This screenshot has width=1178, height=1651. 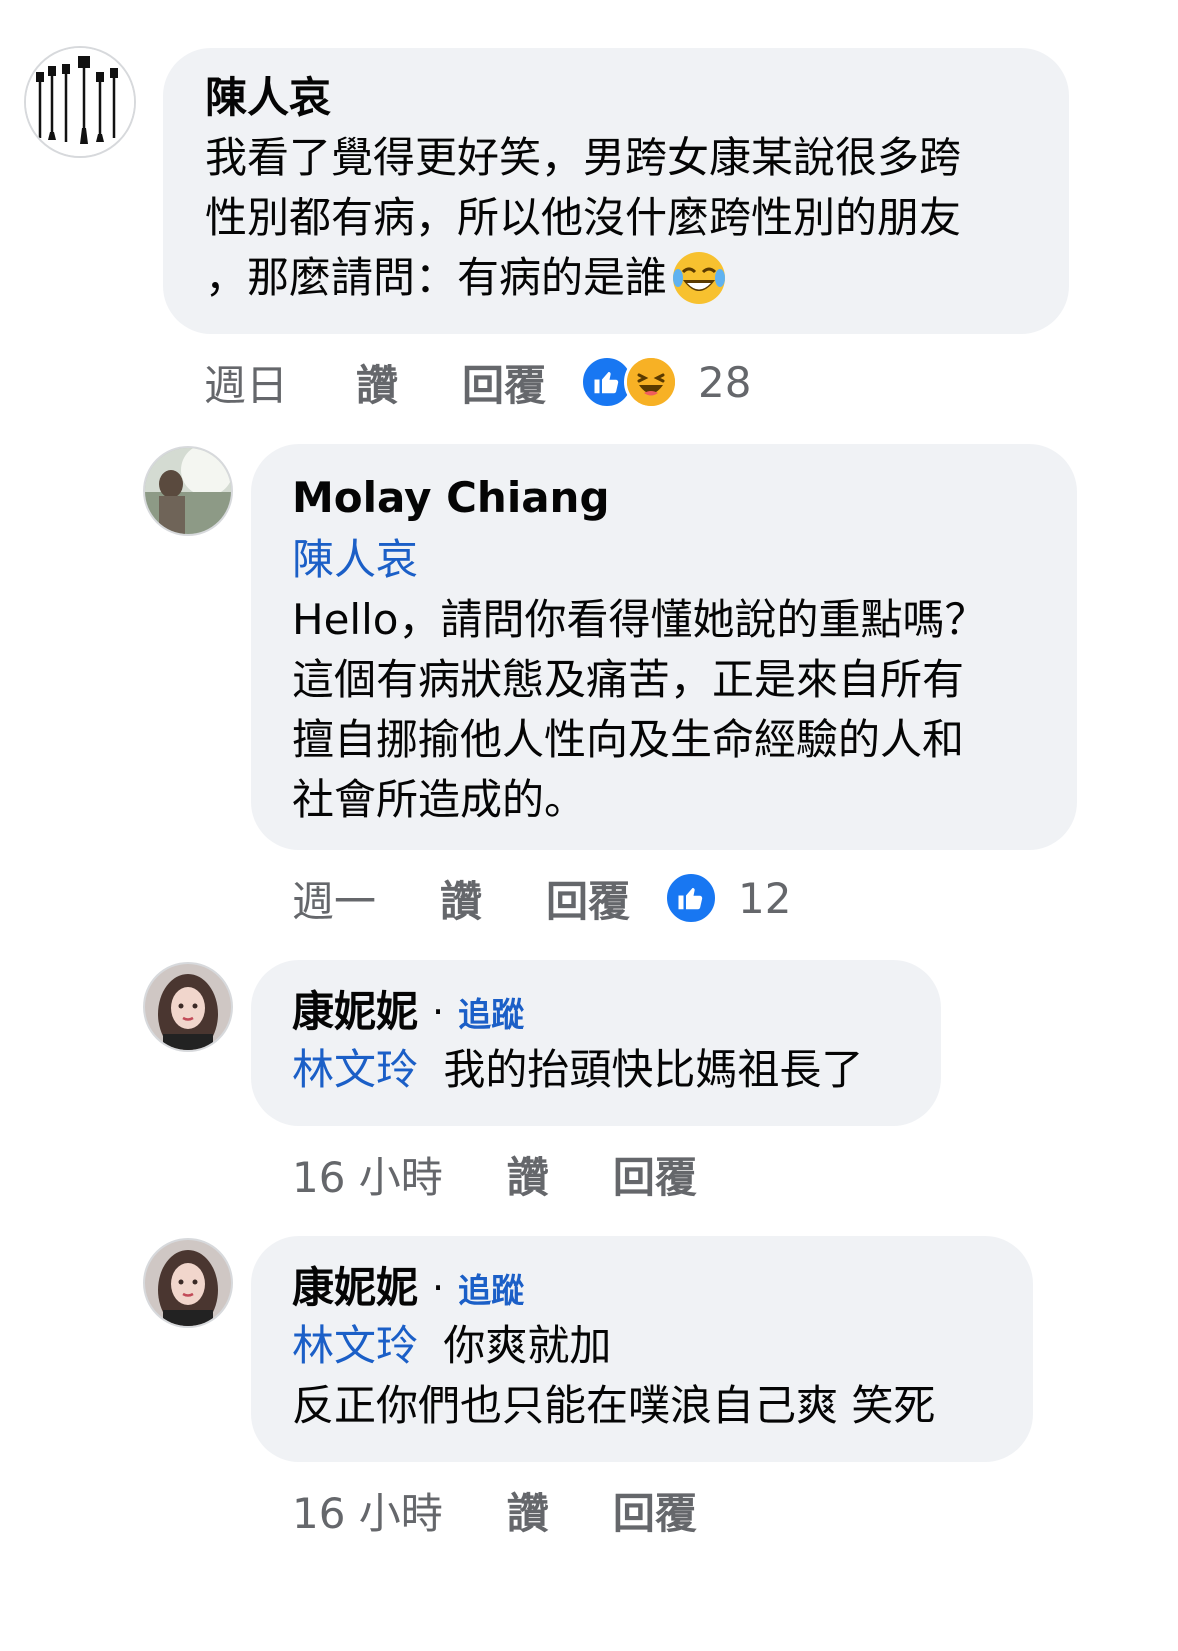 What do you see at coordinates (642, 1288) in the screenshot?
I see `author-row: 康妮妮 · 追蹤` at bounding box center [642, 1288].